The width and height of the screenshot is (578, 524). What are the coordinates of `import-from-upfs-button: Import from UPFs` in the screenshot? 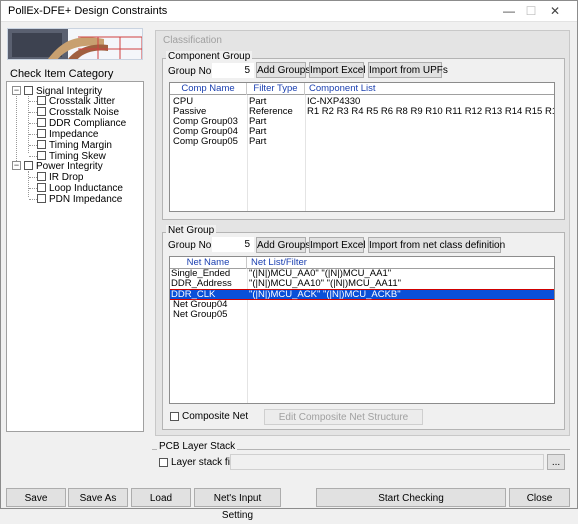 It's located at (408, 70).